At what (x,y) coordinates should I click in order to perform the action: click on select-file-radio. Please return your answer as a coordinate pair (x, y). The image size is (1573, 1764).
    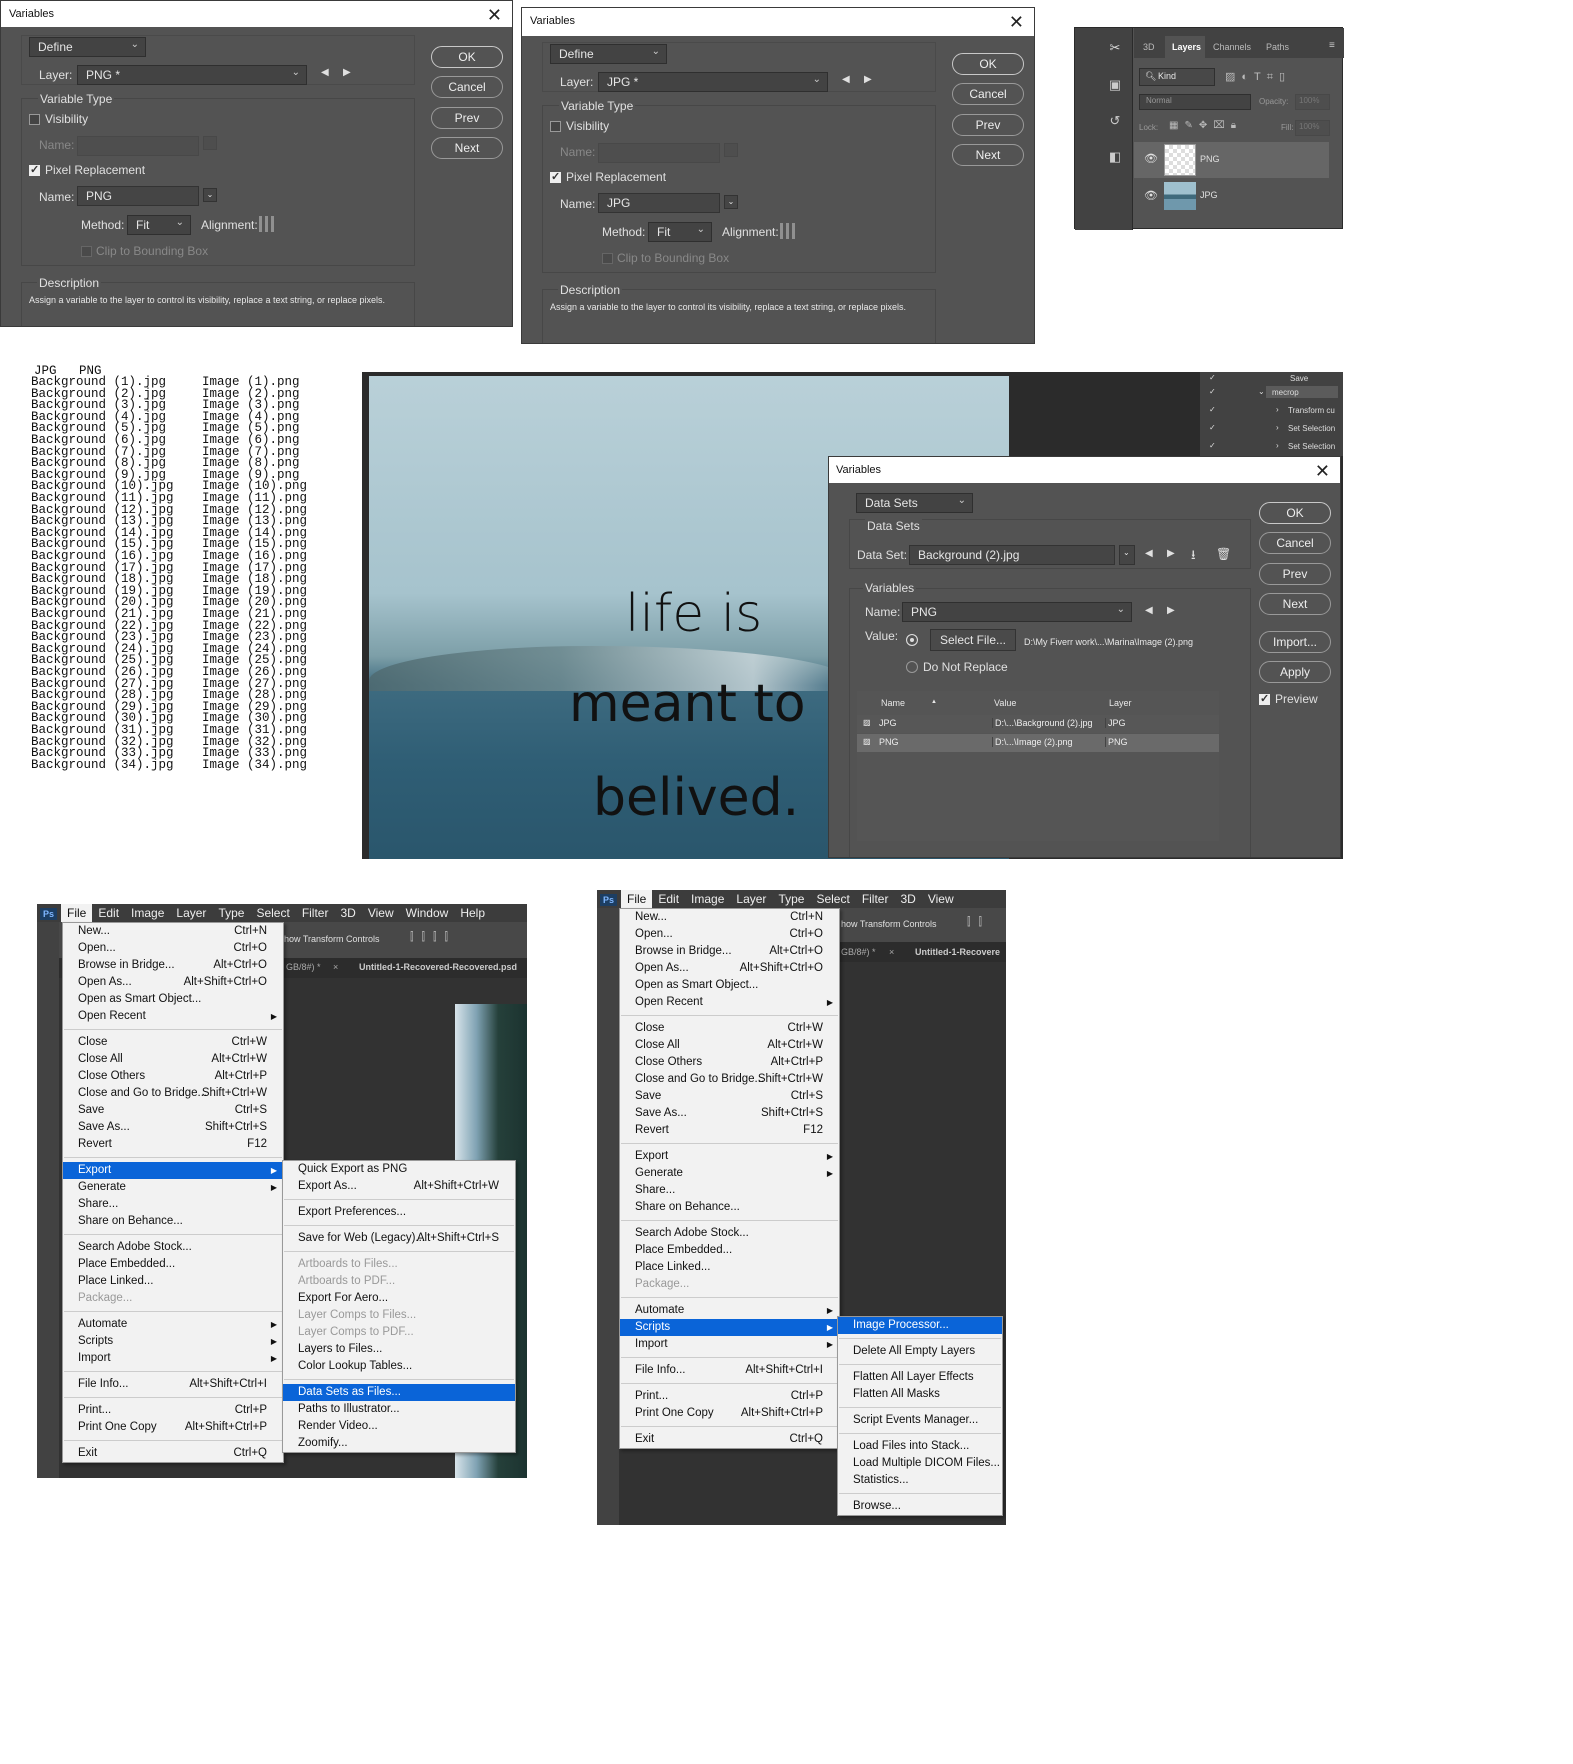
    Looking at the image, I should click on (912, 640).